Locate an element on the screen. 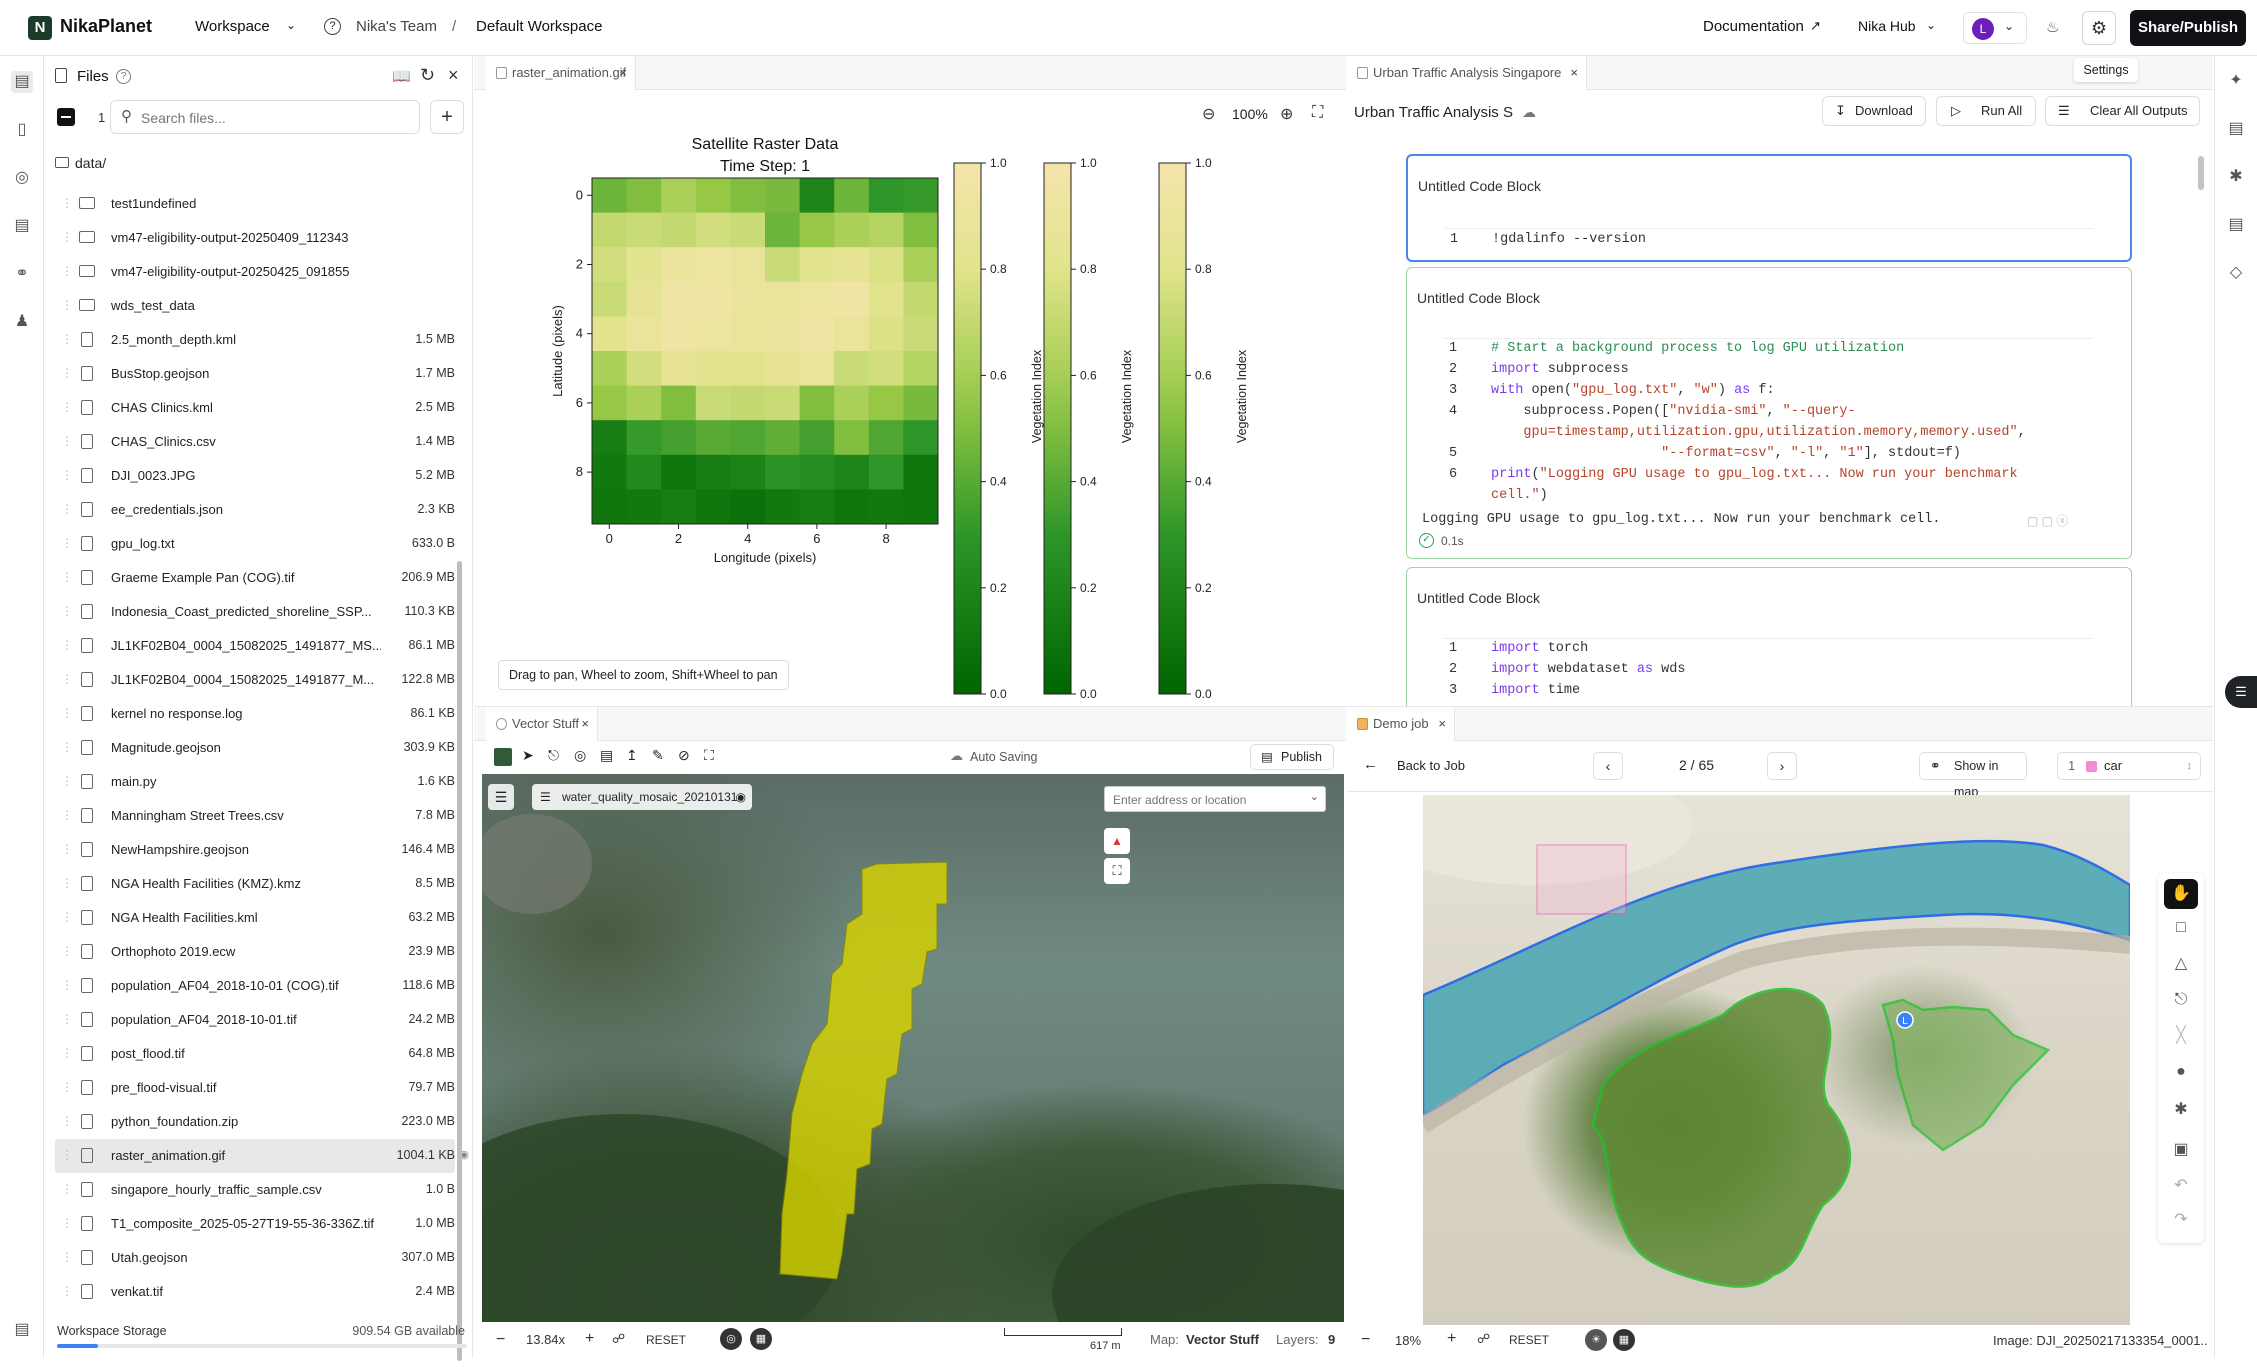 The height and width of the screenshot is (1367, 2257). fullscreen-icon: ⛶ is located at coordinates (1117, 871).